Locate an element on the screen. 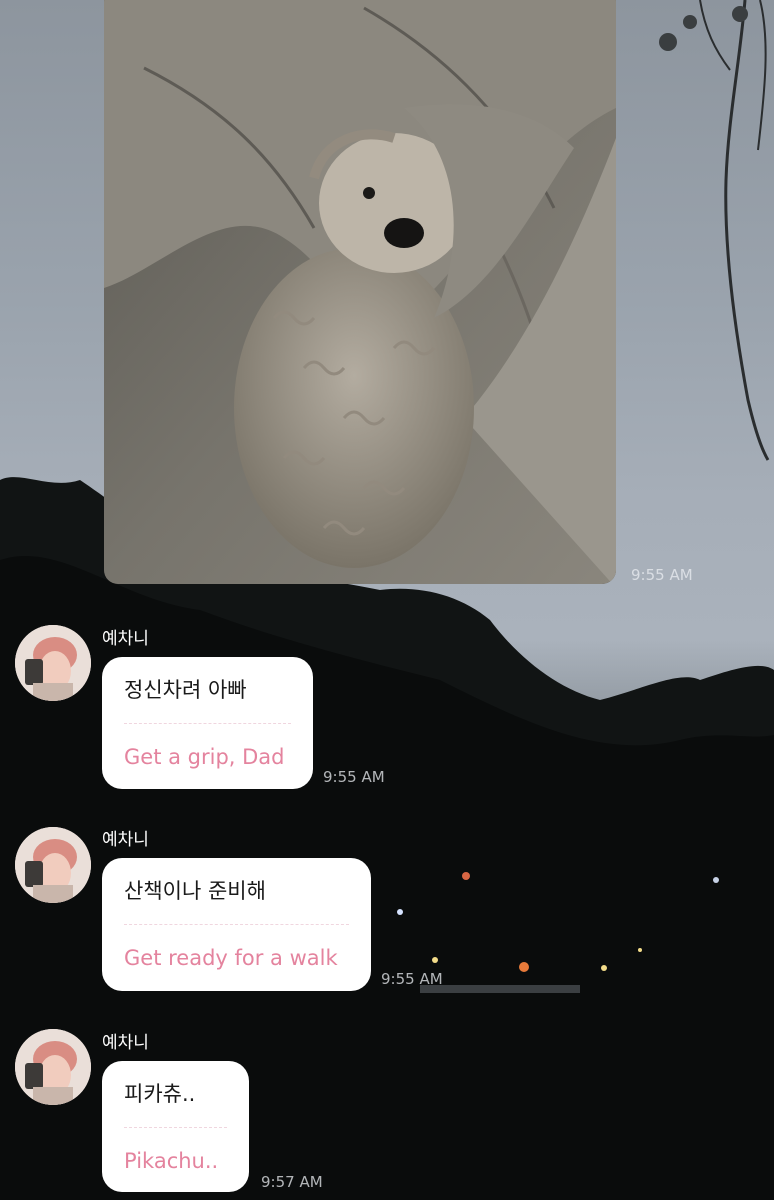  message-bubble: 산책이나 준비해 Get ready for a walk is located at coordinates (236, 924).